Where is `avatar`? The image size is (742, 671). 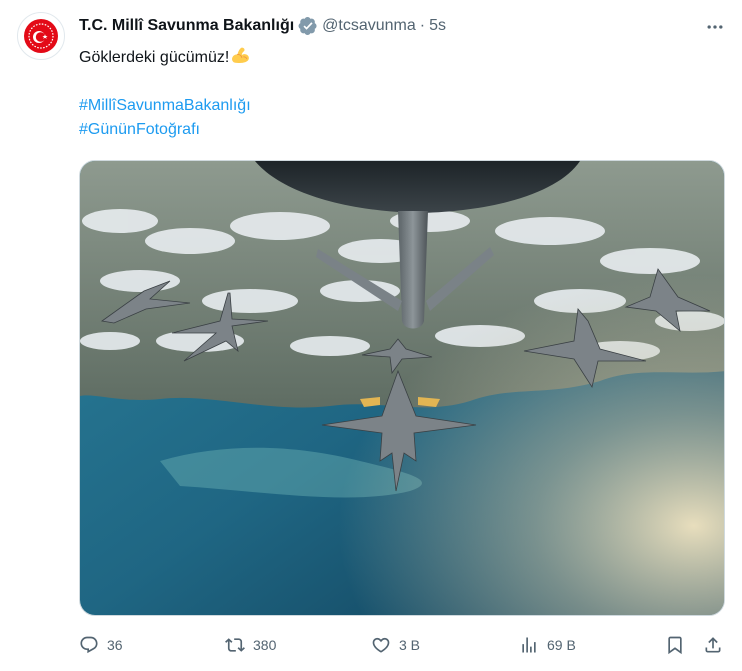
avatar is located at coordinates (41, 36).